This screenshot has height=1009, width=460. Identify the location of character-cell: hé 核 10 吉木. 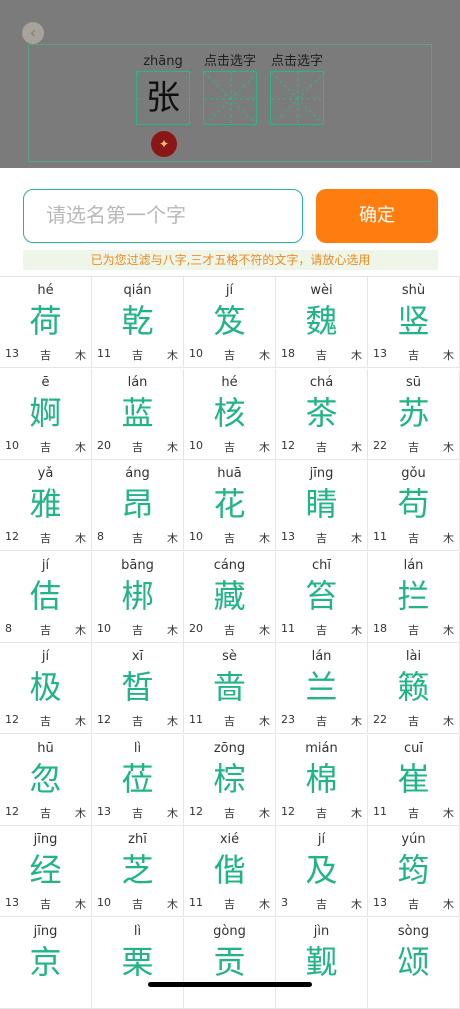
(230, 414).